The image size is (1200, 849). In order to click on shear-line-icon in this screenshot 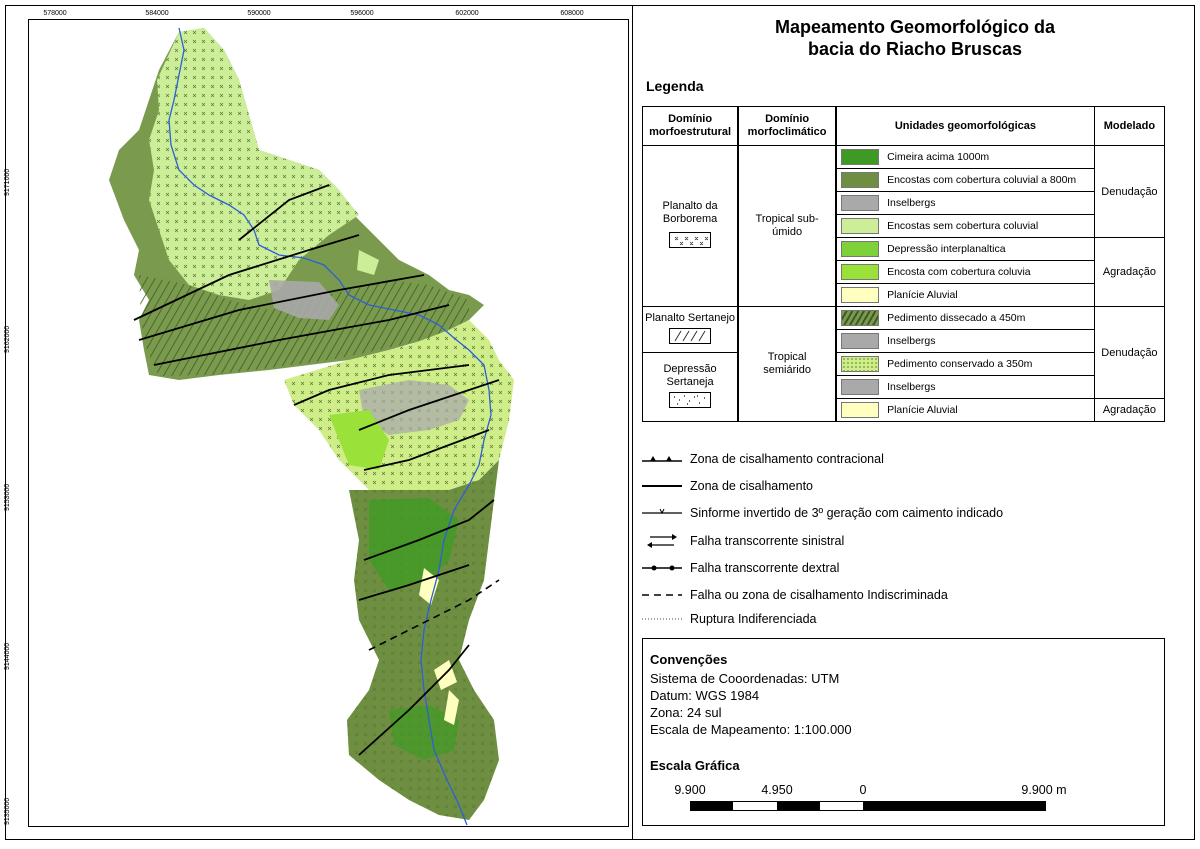, I will do `click(662, 486)`.